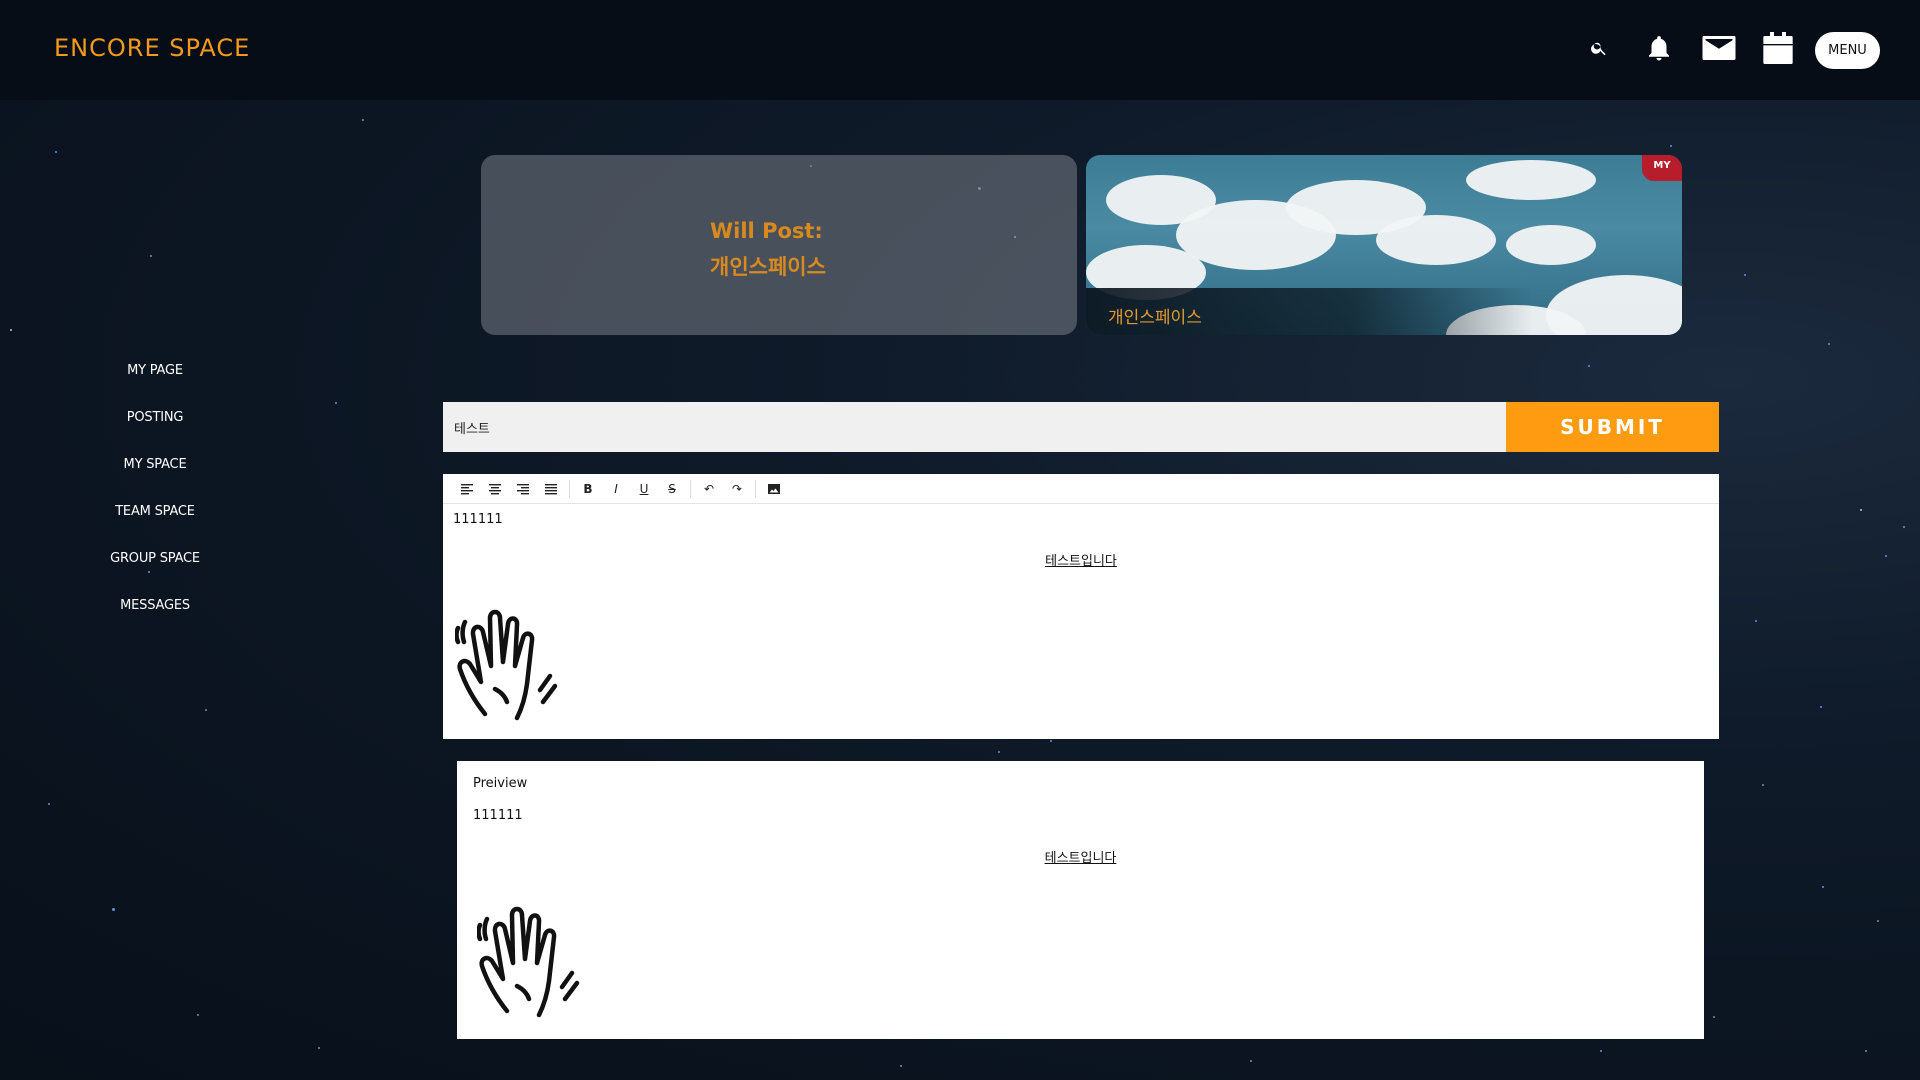 The width and height of the screenshot is (1920, 1080). What do you see at coordinates (500, 783) in the screenshot?
I see `preview-label: Preiview` at bounding box center [500, 783].